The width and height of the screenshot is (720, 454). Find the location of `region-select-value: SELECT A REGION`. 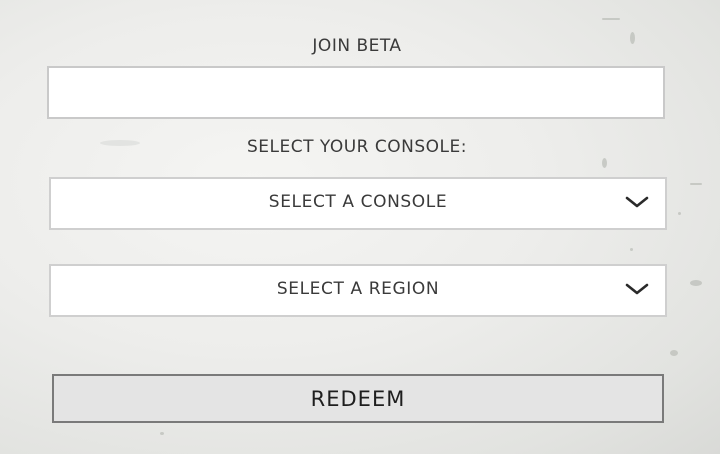

region-select-value: SELECT A REGION is located at coordinates (358, 289).